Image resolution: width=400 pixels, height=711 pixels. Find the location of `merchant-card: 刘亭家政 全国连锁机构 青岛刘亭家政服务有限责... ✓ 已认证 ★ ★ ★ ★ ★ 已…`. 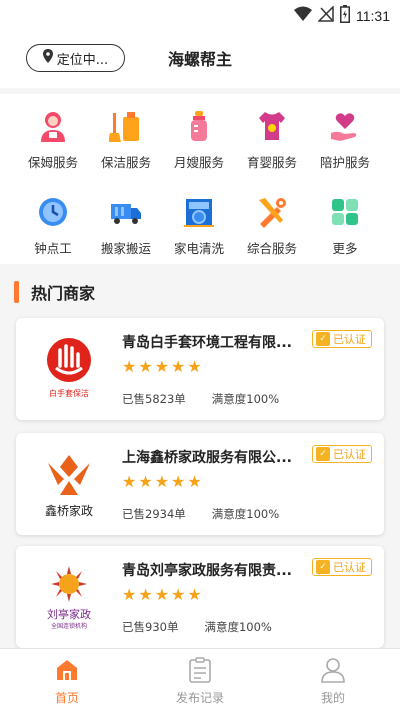

merchant-card: 刘亭家政 全国连锁机构 青岛刘亭家政服务有限责... ✓ 已认证 ★ ★ ★ ★ ★ 已… is located at coordinates (200, 597).